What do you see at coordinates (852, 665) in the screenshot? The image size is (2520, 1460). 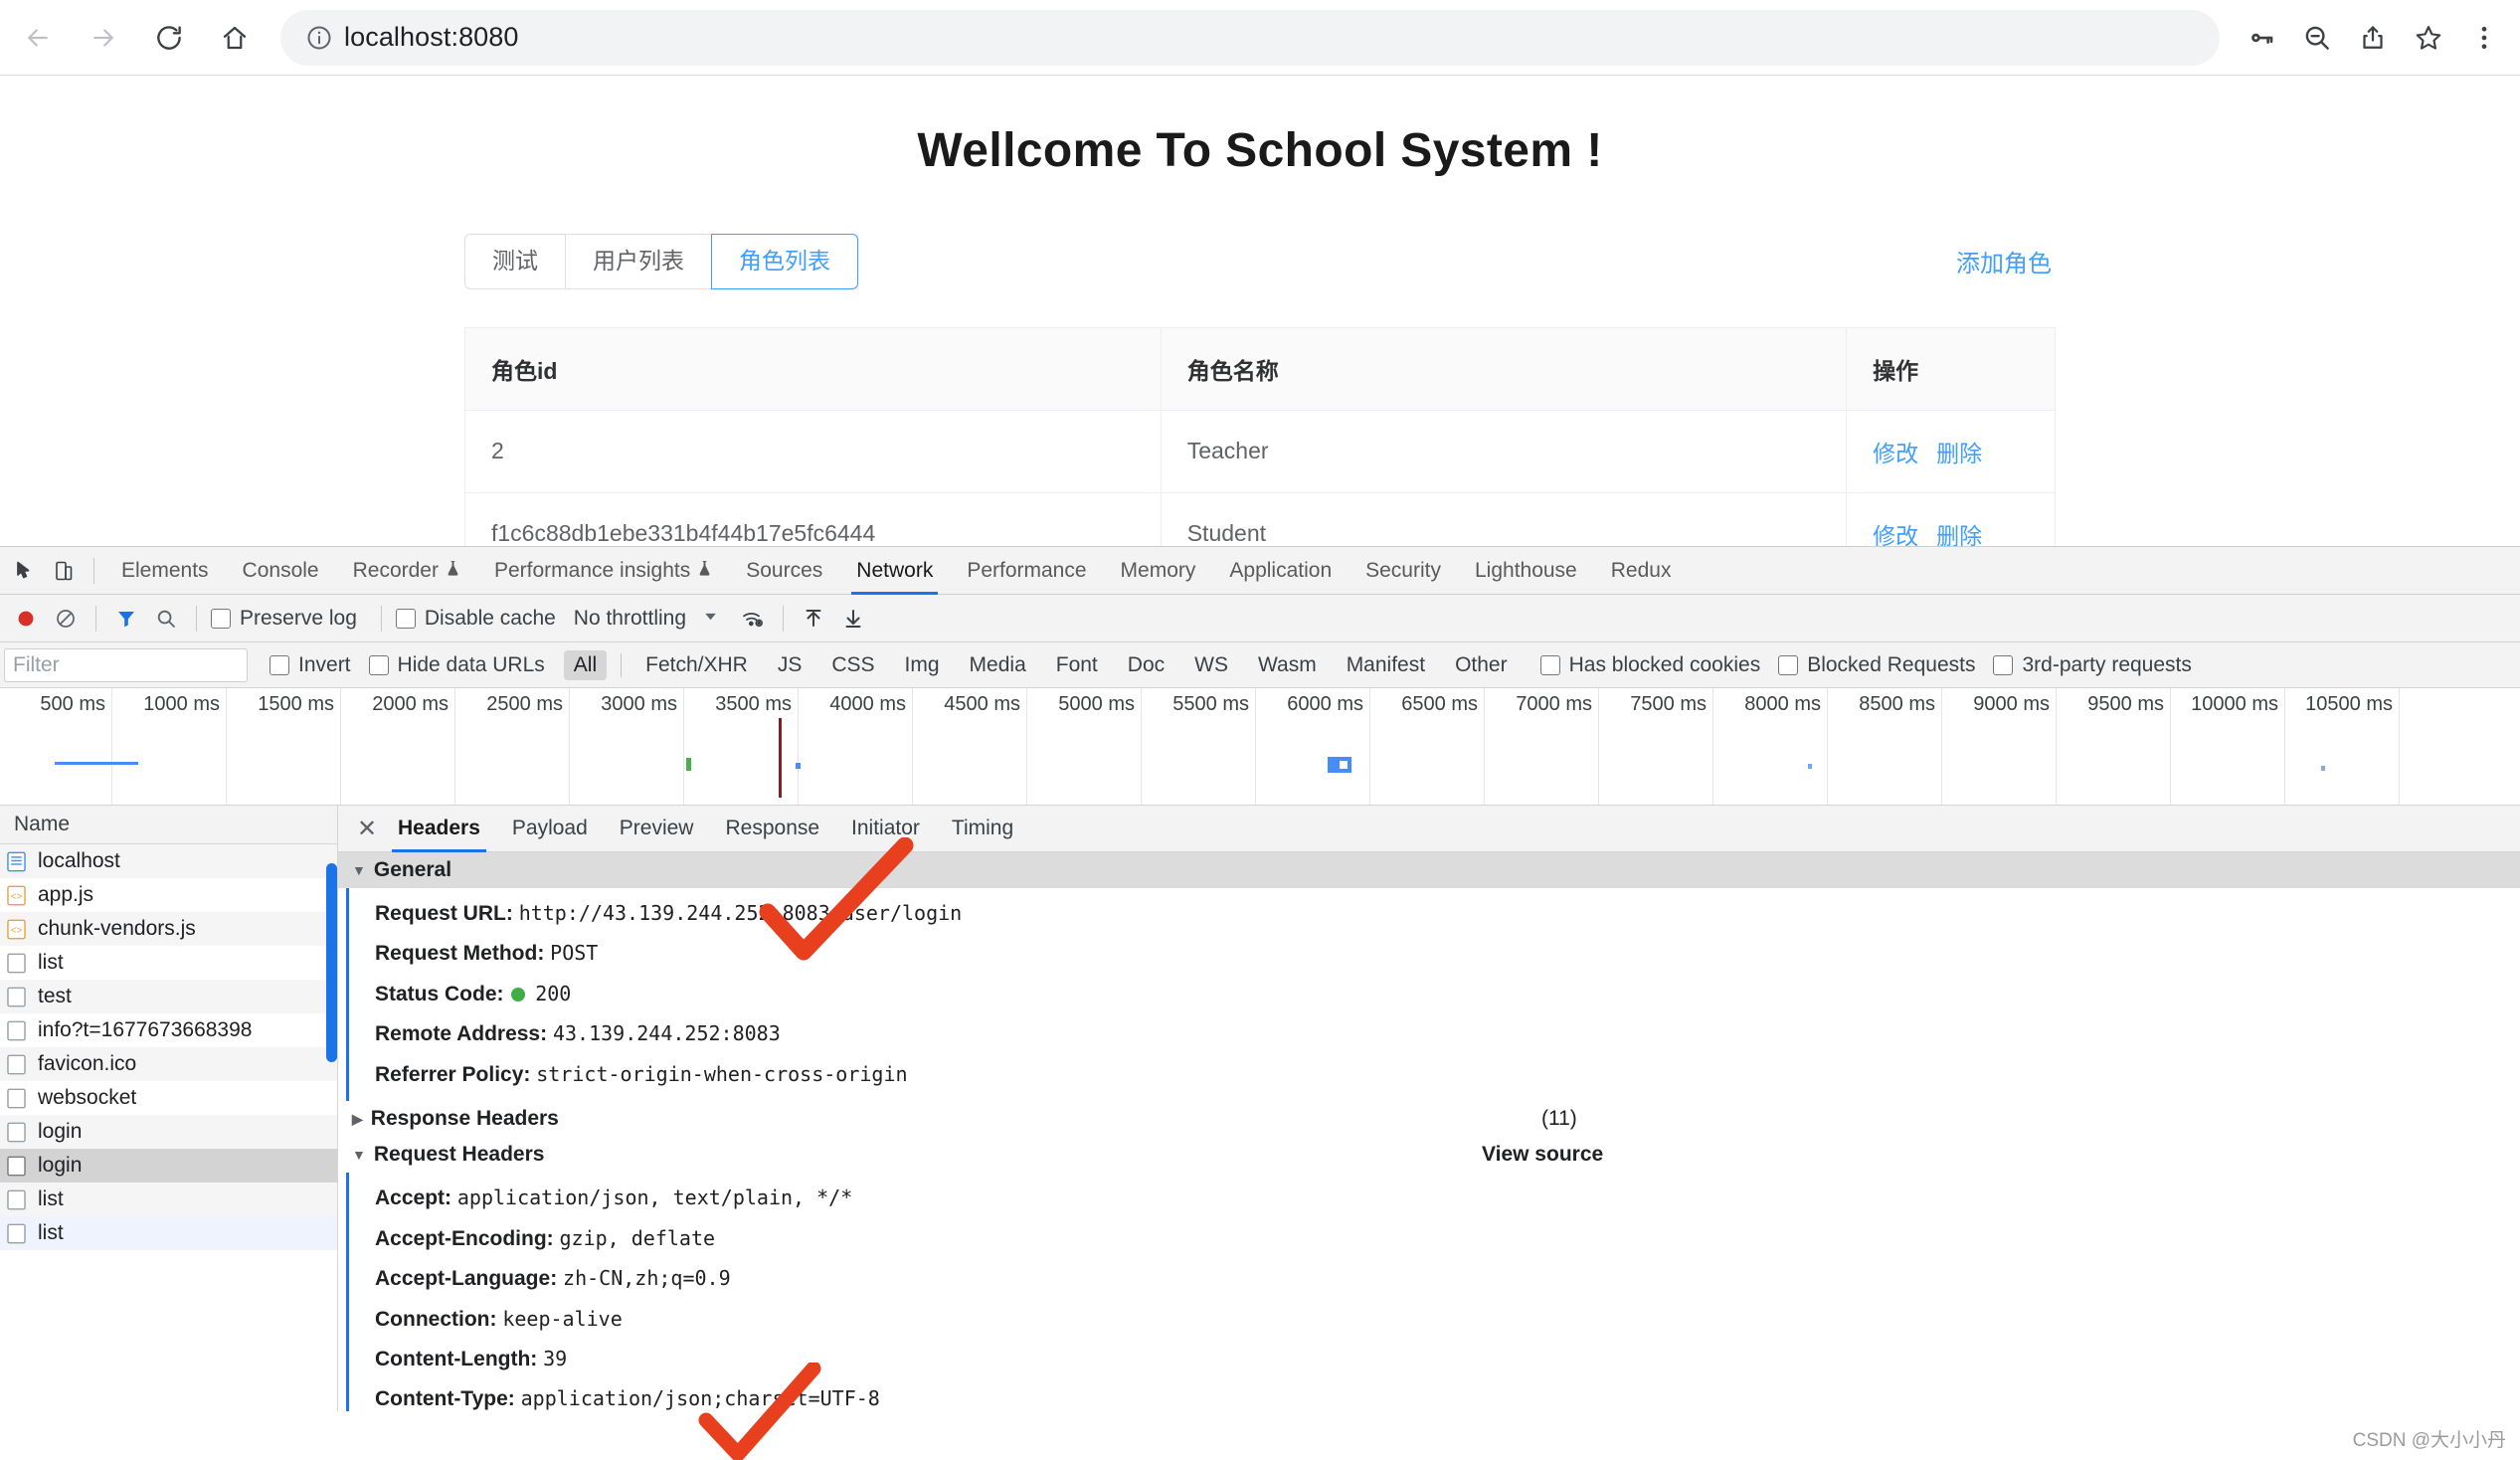 I see `type-filter-css: CSS` at bounding box center [852, 665].